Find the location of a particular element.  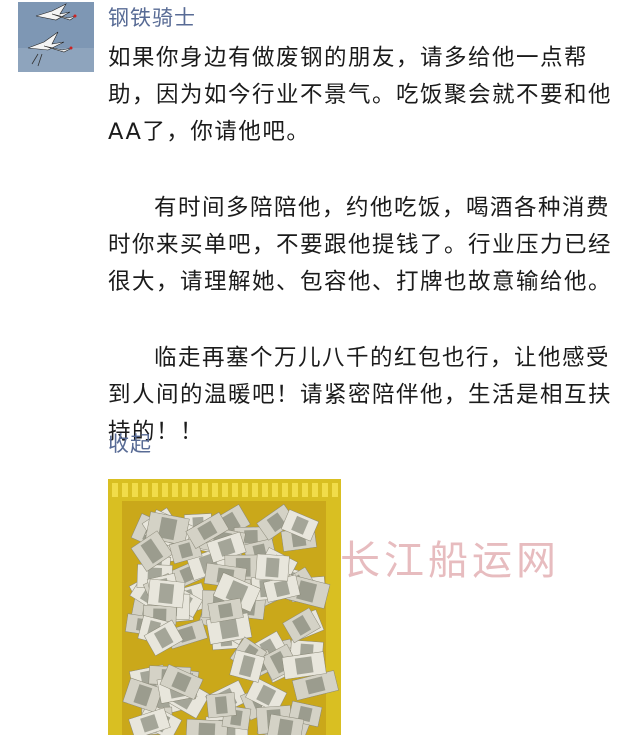

author-name: 钢铁骑士 is located at coordinates (152, 17).